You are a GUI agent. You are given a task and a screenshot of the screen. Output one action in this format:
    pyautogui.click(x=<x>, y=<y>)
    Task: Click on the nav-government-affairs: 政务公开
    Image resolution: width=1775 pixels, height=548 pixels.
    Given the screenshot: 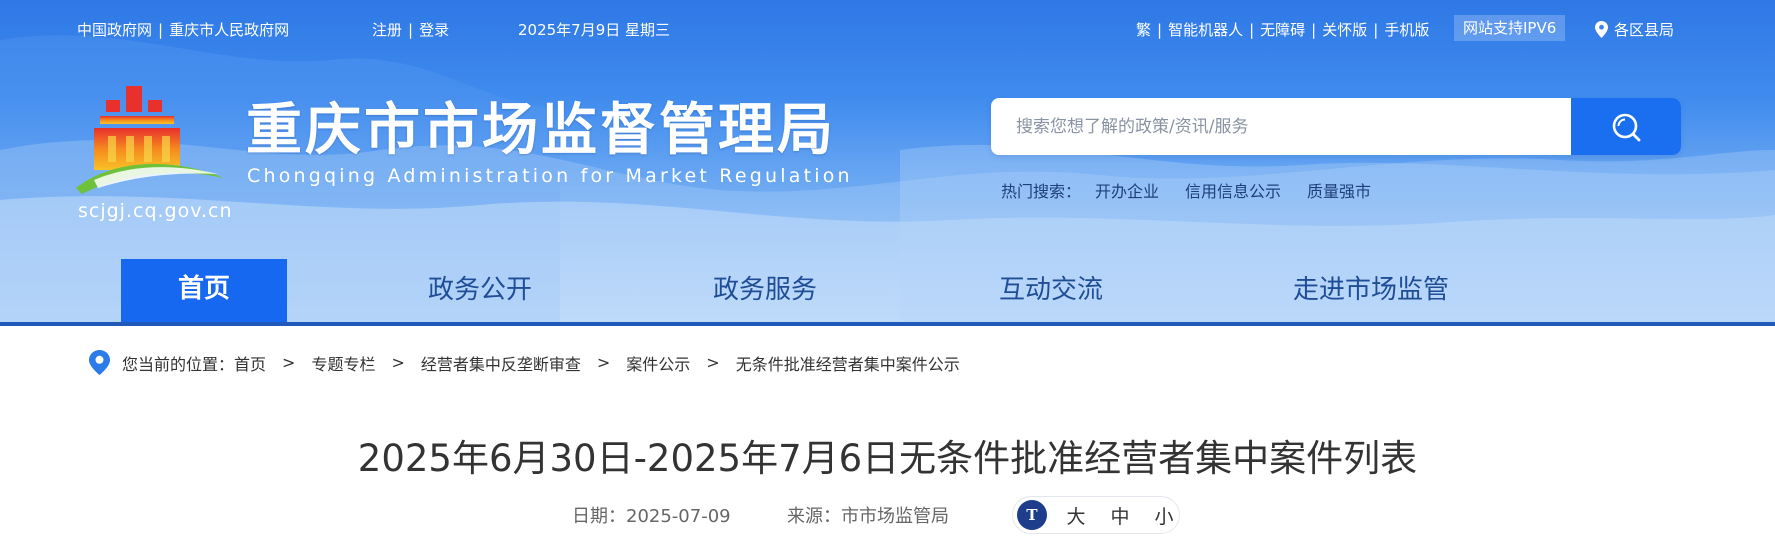 What is the action you would take?
    pyautogui.click(x=480, y=290)
    